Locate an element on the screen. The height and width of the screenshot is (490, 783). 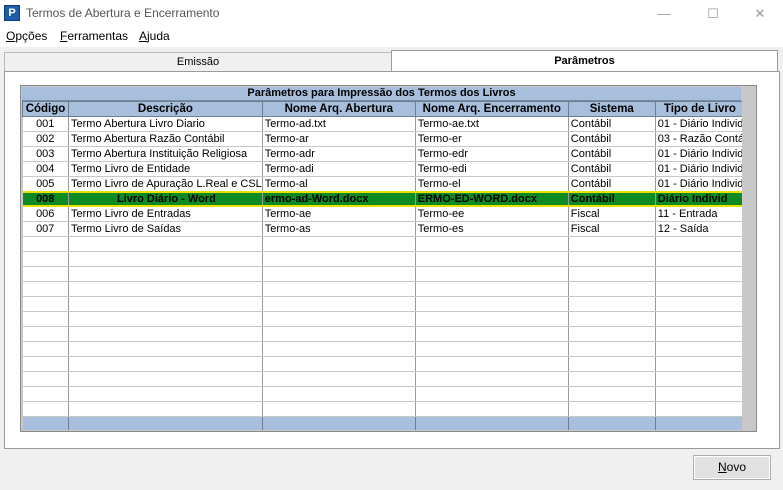
table-cell: 008 is located at coordinates (45, 199).